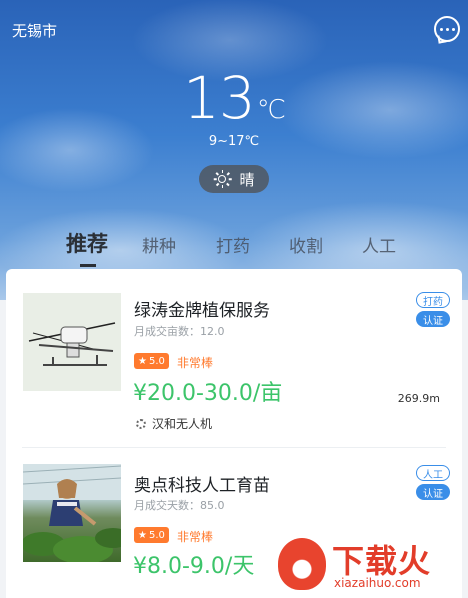  I want to click on distance: 269.9m, so click(418, 398).